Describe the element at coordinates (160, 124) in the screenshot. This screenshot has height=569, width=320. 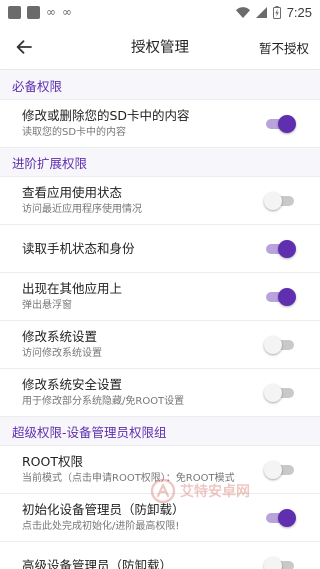
I see `permission-row: 修改或删除您的SD卡中的内容 读取您的SD卡中的内容` at that location.